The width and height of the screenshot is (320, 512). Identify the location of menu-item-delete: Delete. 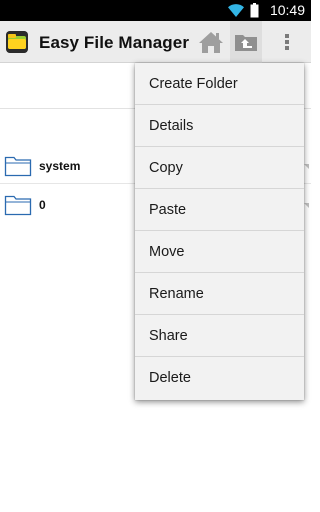
(219, 378).